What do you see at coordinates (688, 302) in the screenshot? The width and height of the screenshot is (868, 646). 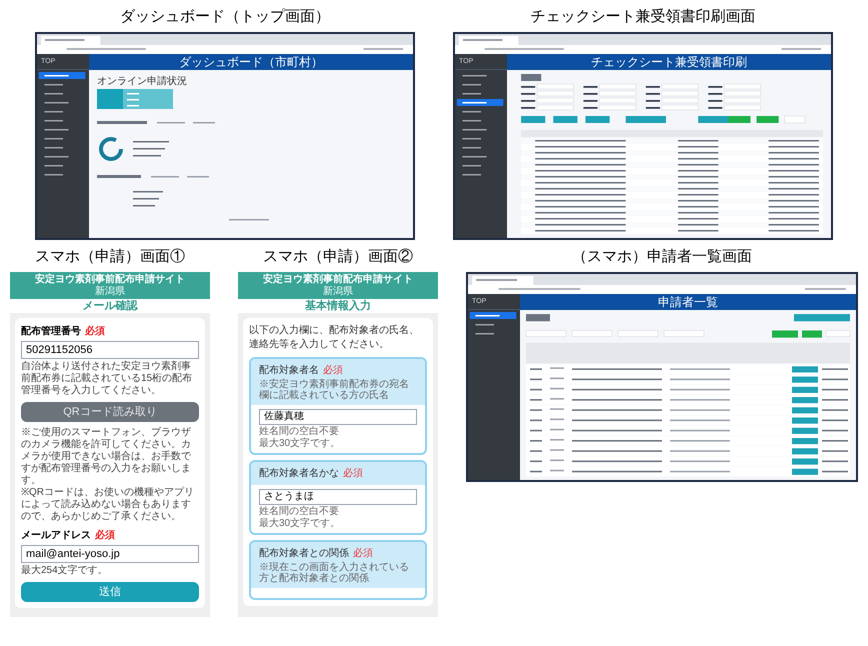 I see `page-title: 申請者一覧` at bounding box center [688, 302].